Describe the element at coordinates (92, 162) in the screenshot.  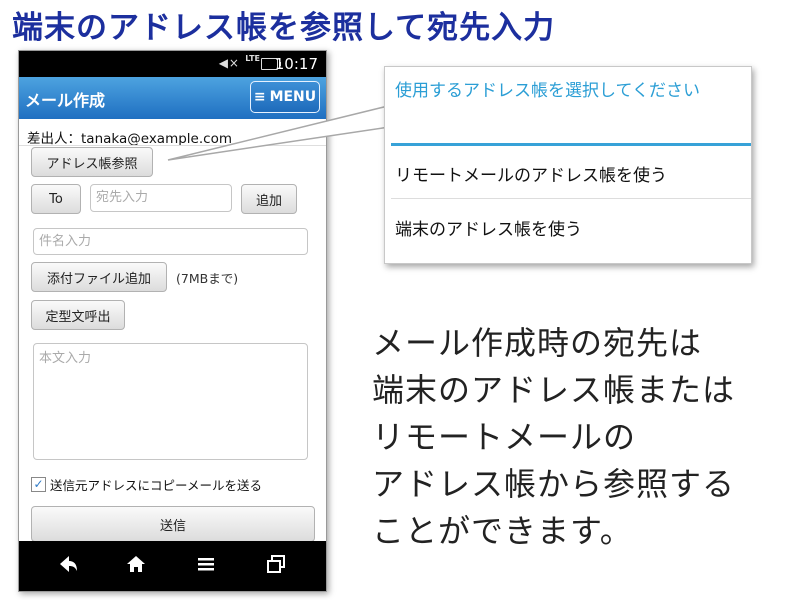
I see `address-book-button: アドレス帳参照` at that location.